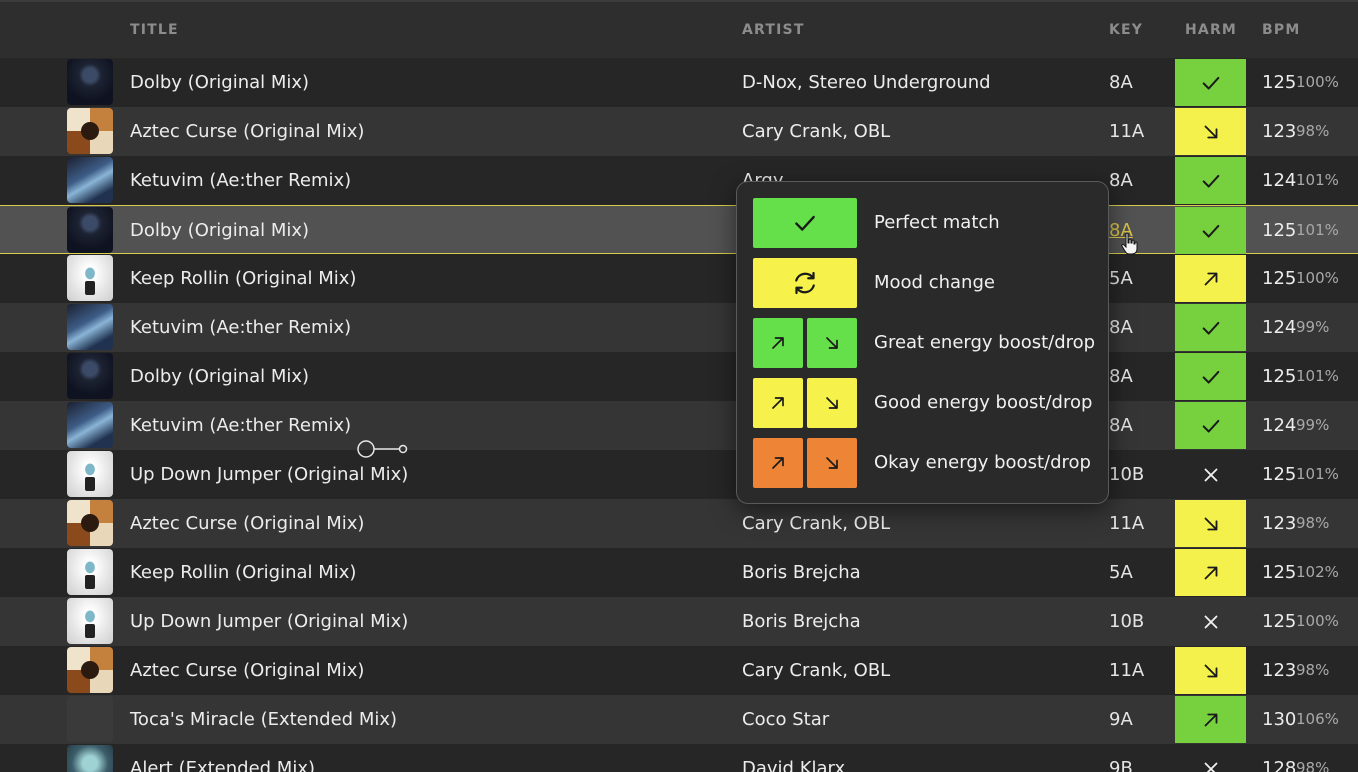 The width and height of the screenshot is (1358, 772). I want to click on legend-label: Perfect match, so click(937, 222).